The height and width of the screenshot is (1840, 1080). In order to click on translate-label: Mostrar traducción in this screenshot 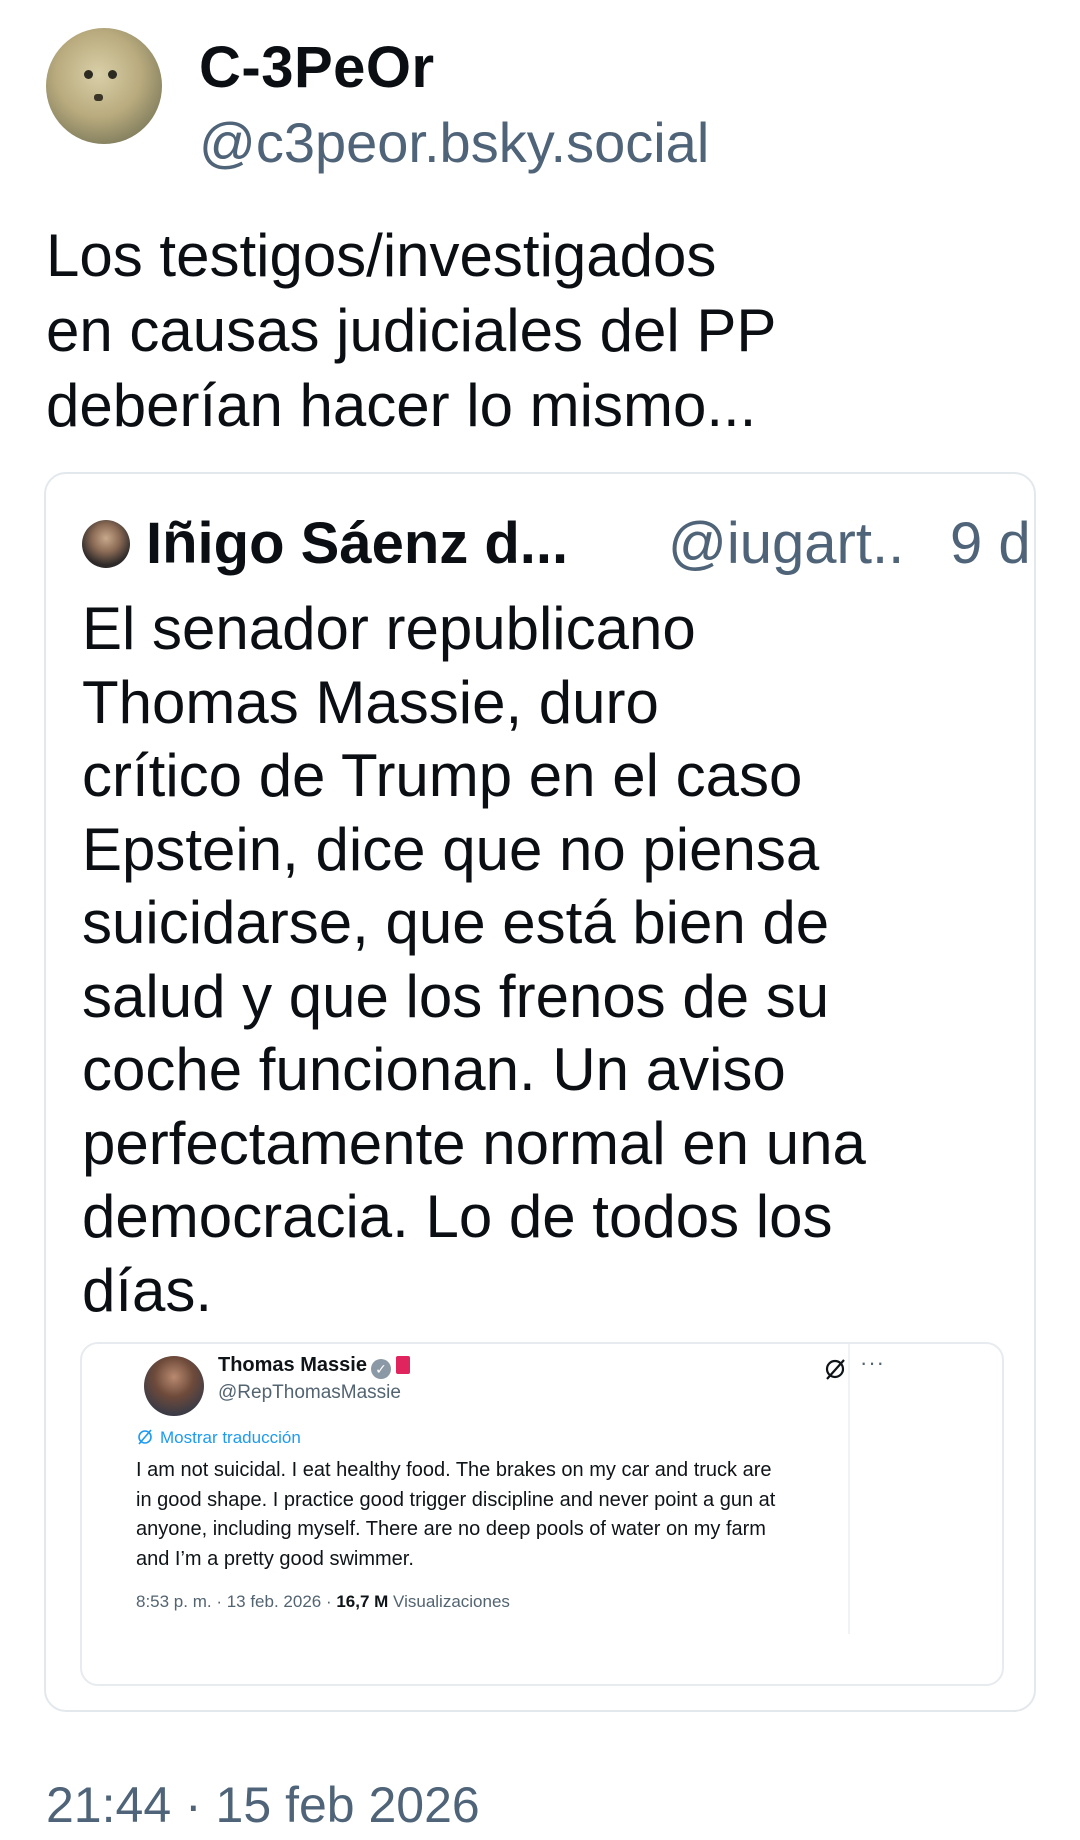, I will do `click(230, 1437)`.